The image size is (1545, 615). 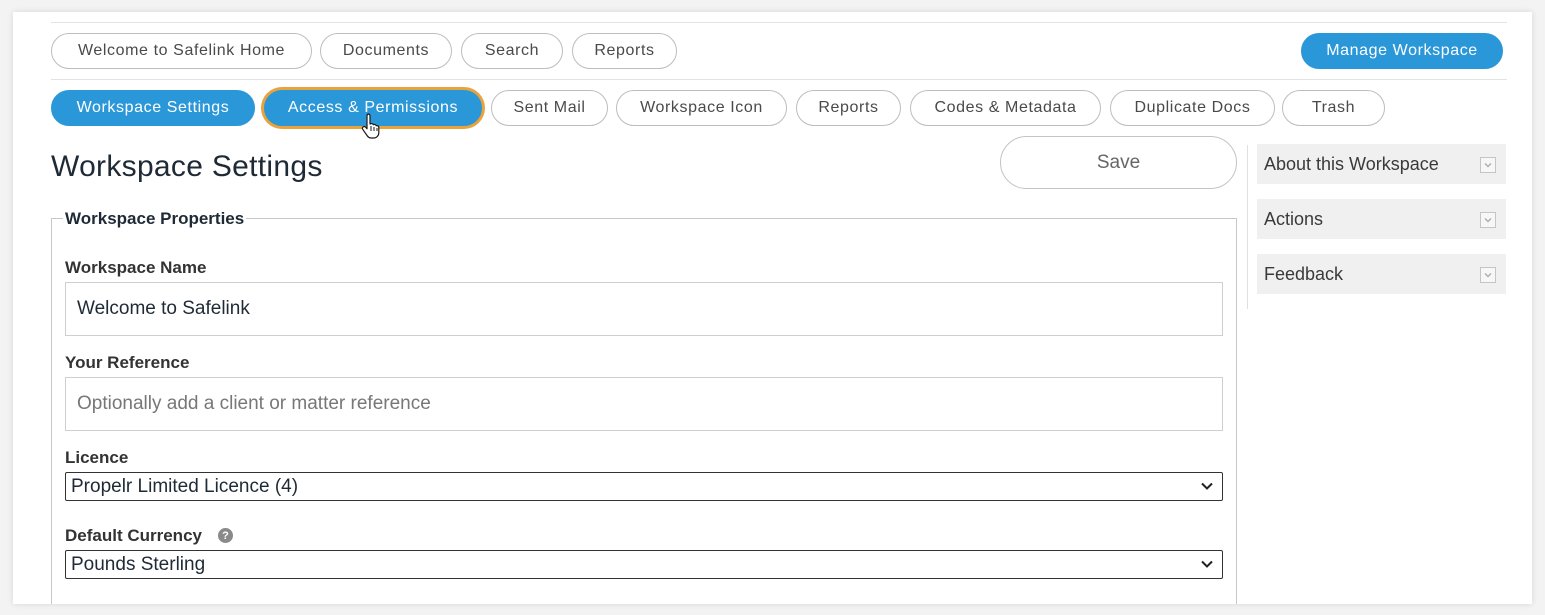 What do you see at coordinates (153, 108) in the screenshot?
I see `tab-workspace-settings: Workspace Settings` at bounding box center [153, 108].